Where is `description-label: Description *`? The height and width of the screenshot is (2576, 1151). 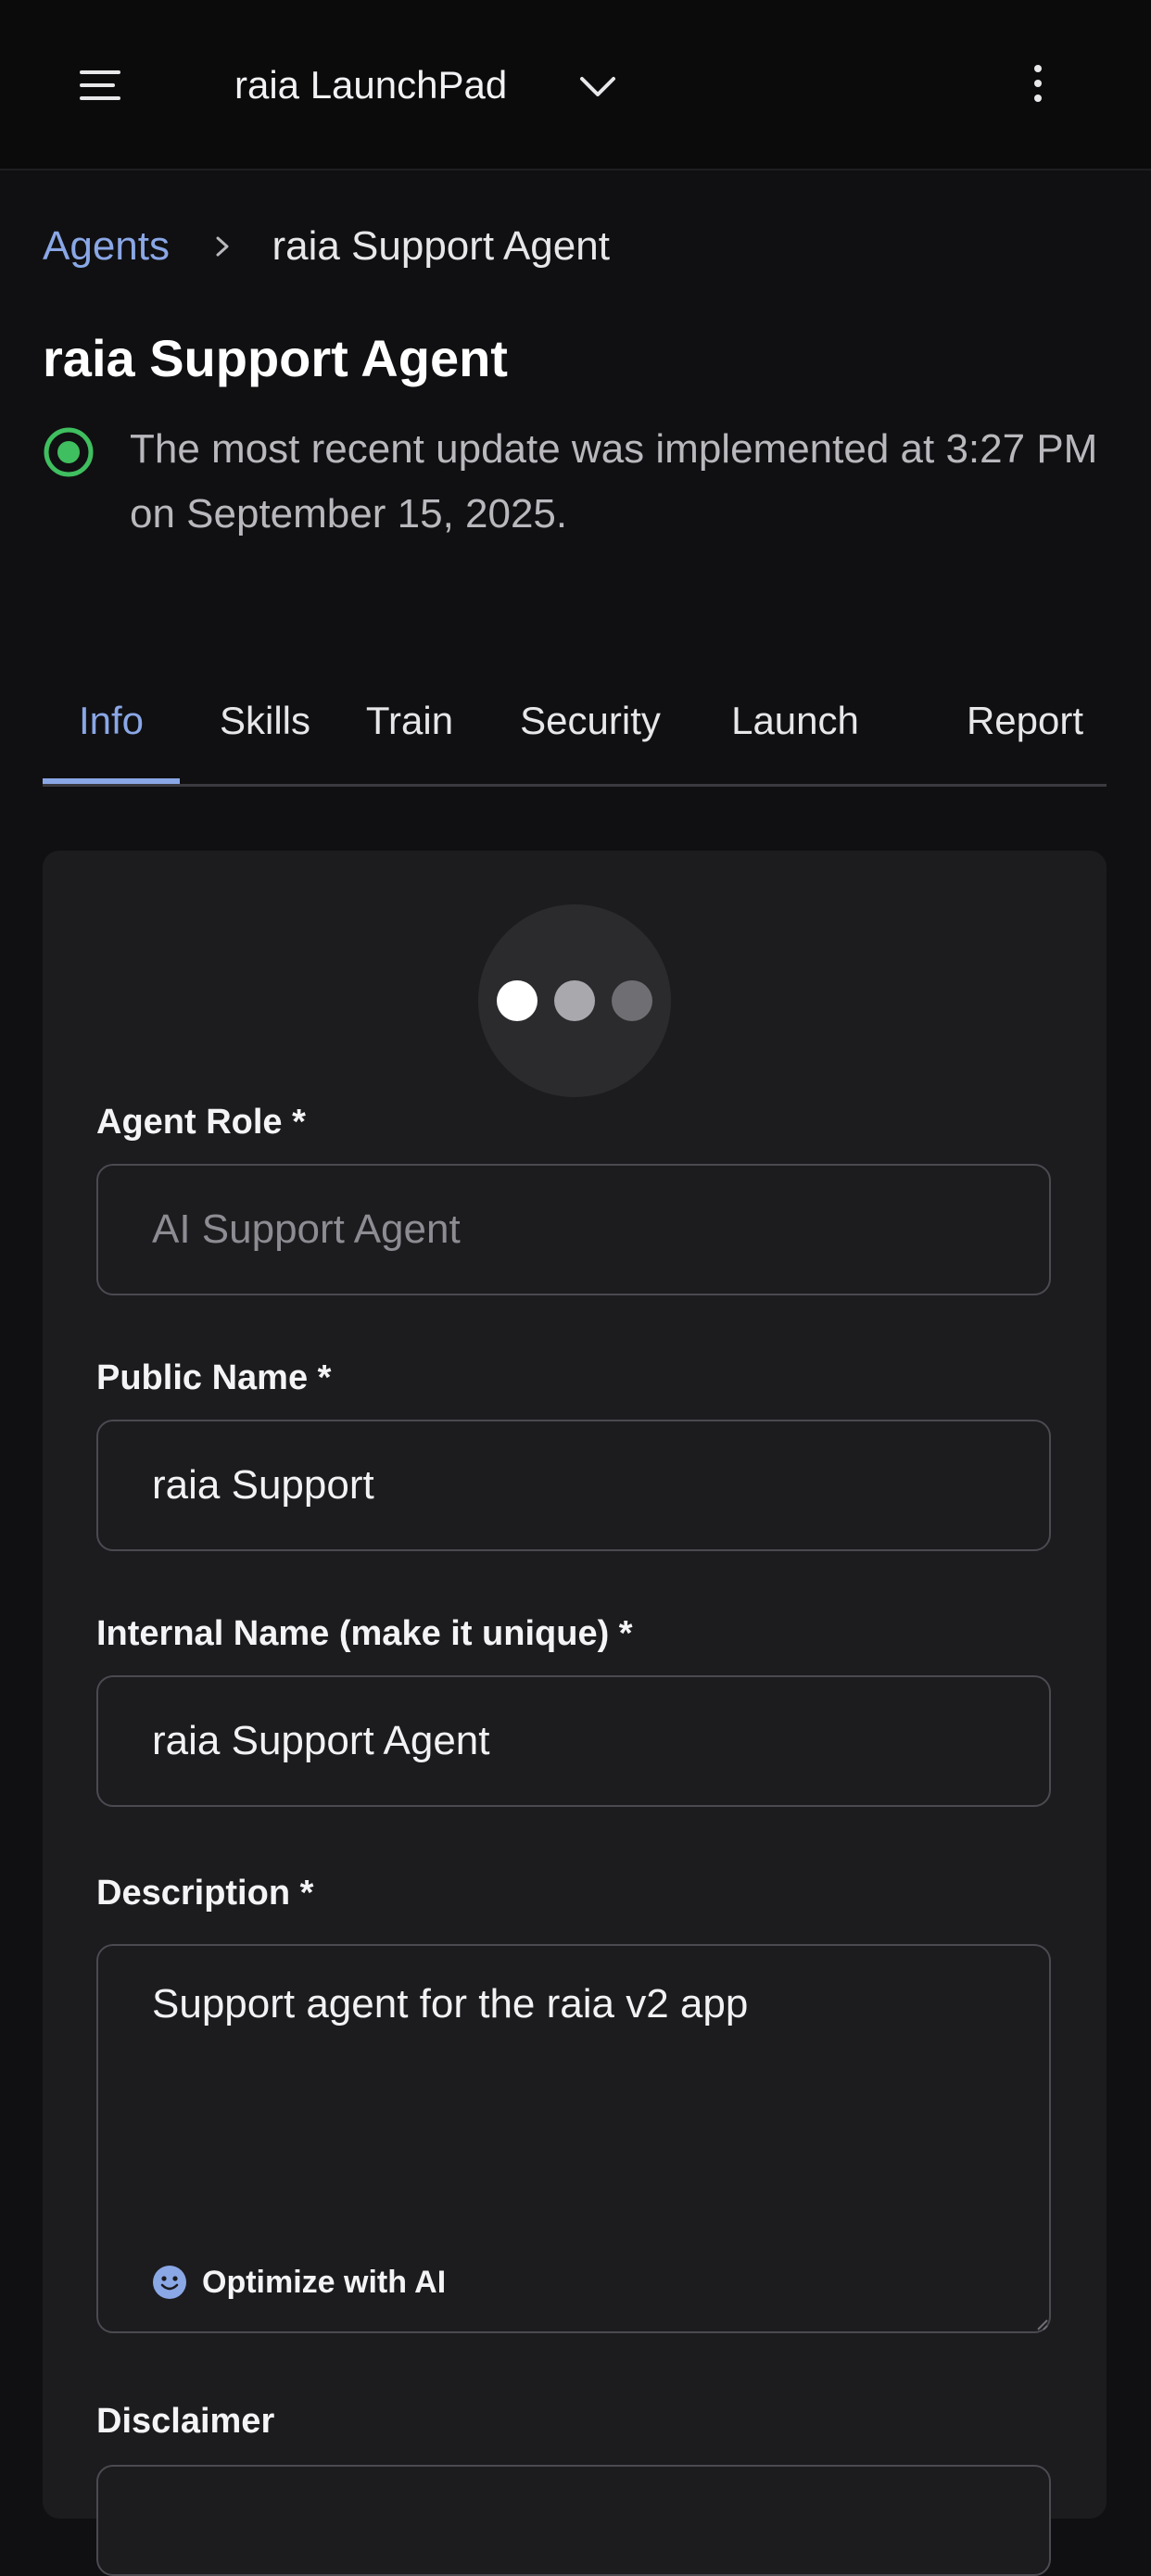 description-label: Description * is located at coordinates (205, 1894).